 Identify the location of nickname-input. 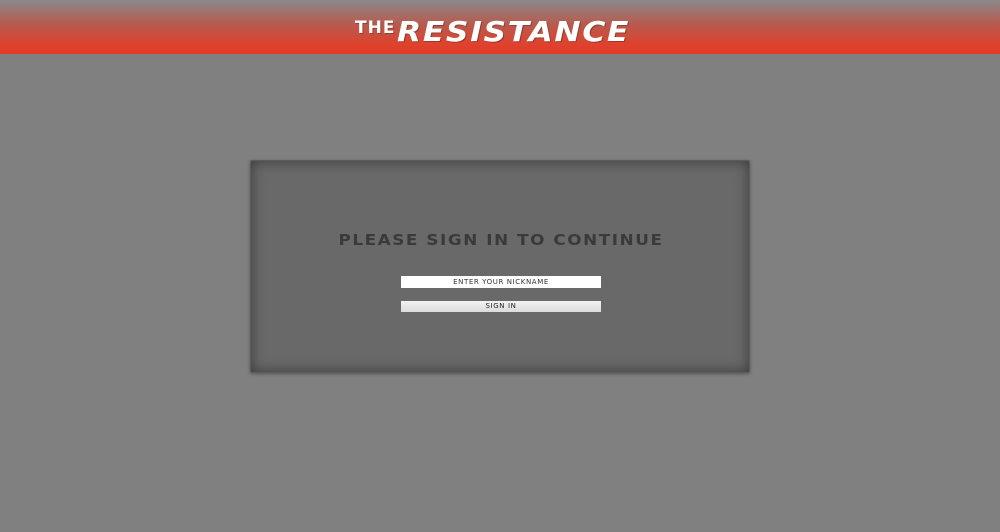
(501, 282).